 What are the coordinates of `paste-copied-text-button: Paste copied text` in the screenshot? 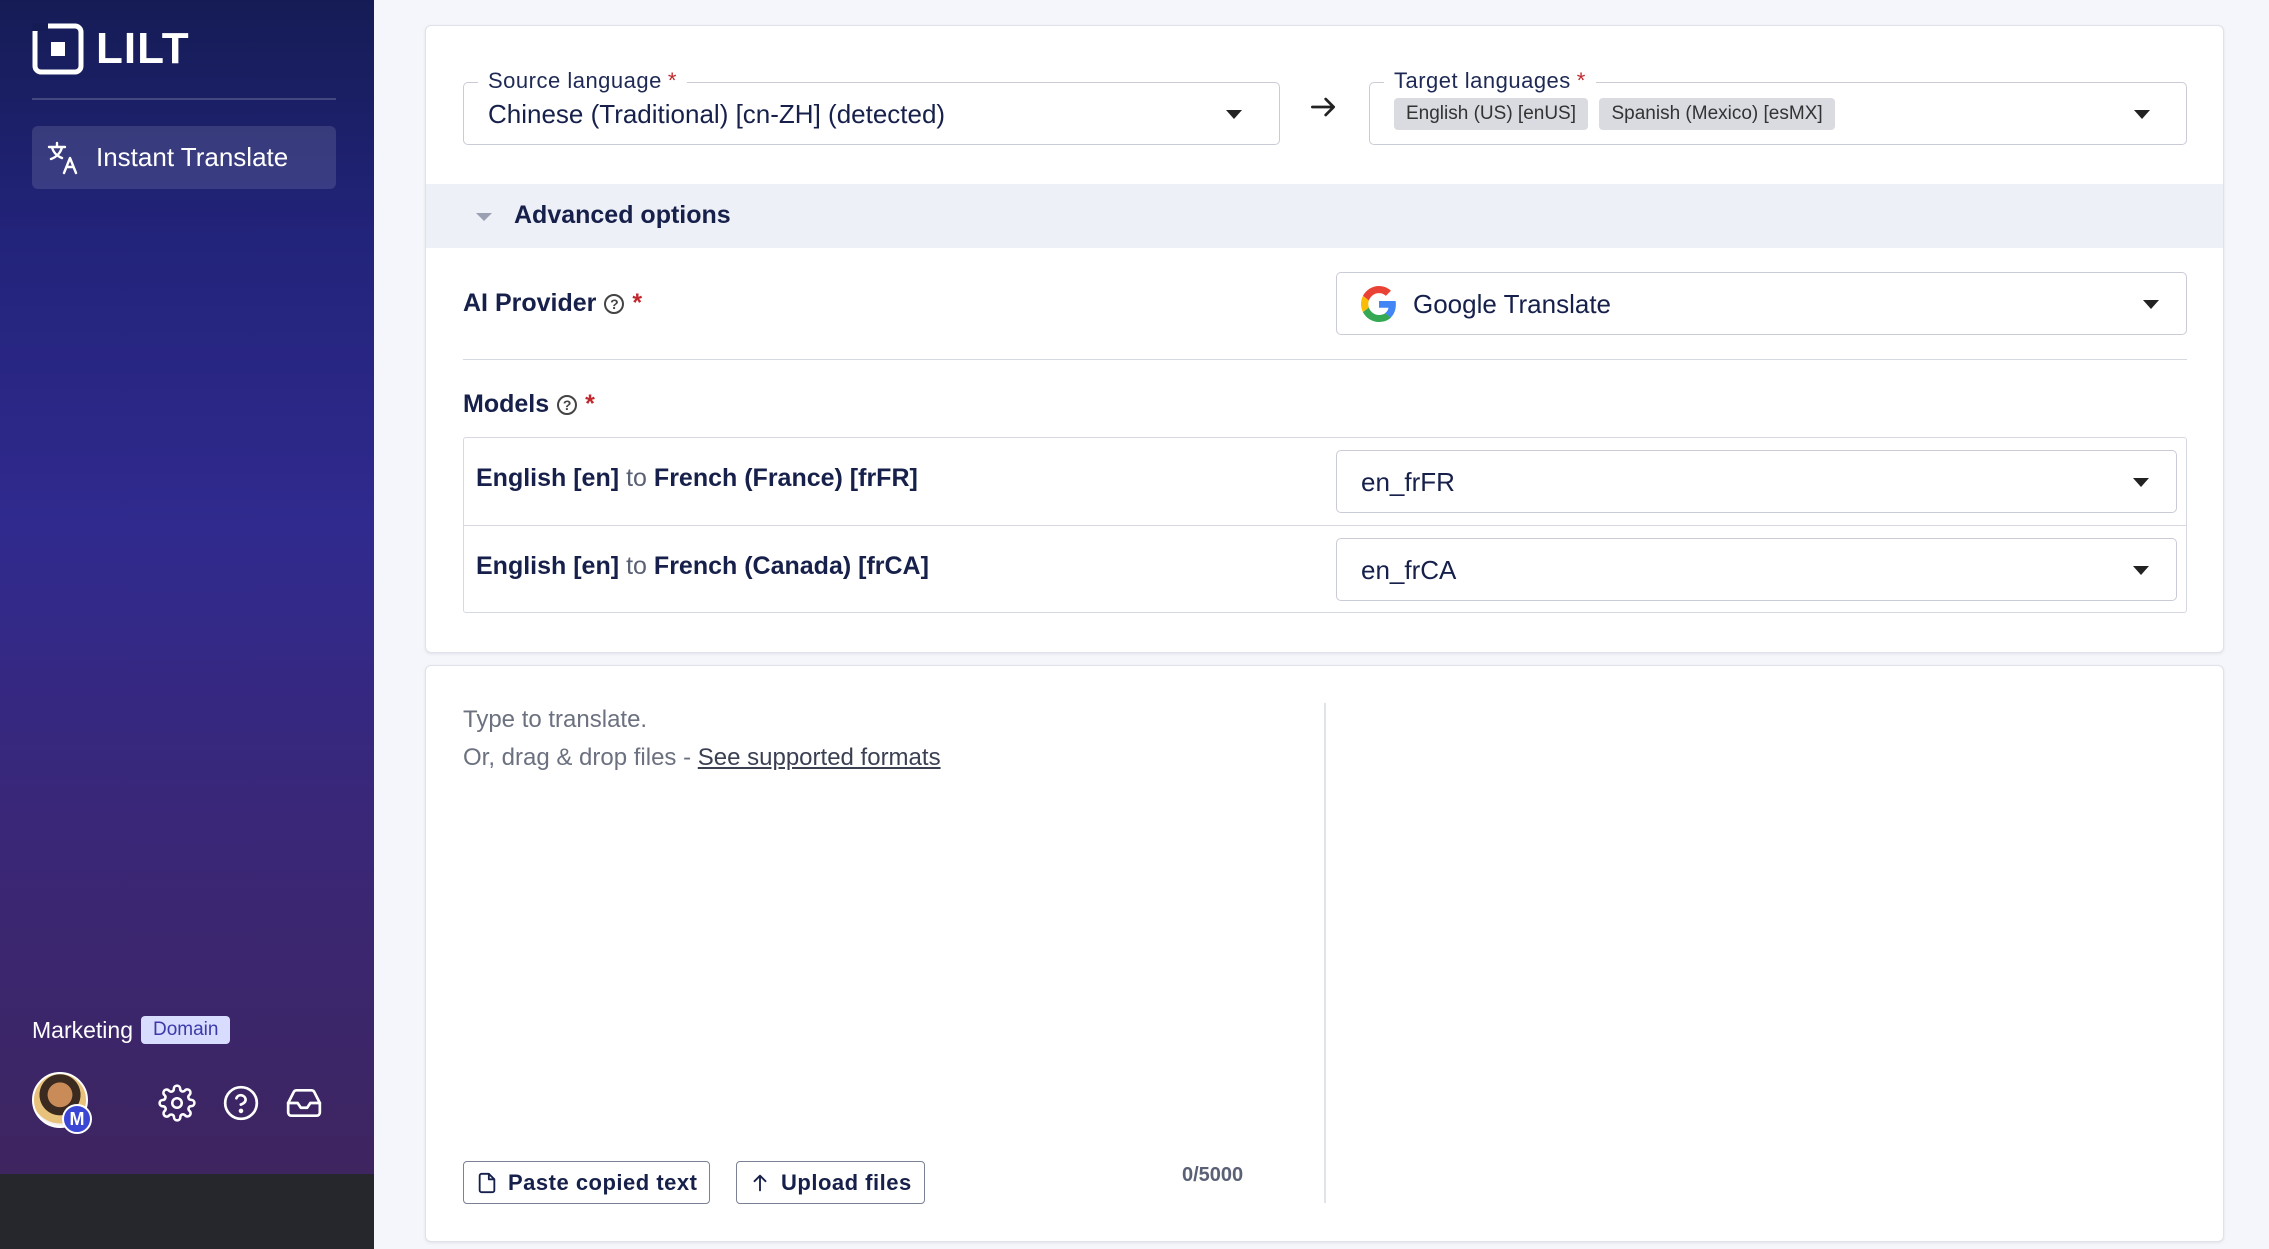 It's located at (587, 1182).